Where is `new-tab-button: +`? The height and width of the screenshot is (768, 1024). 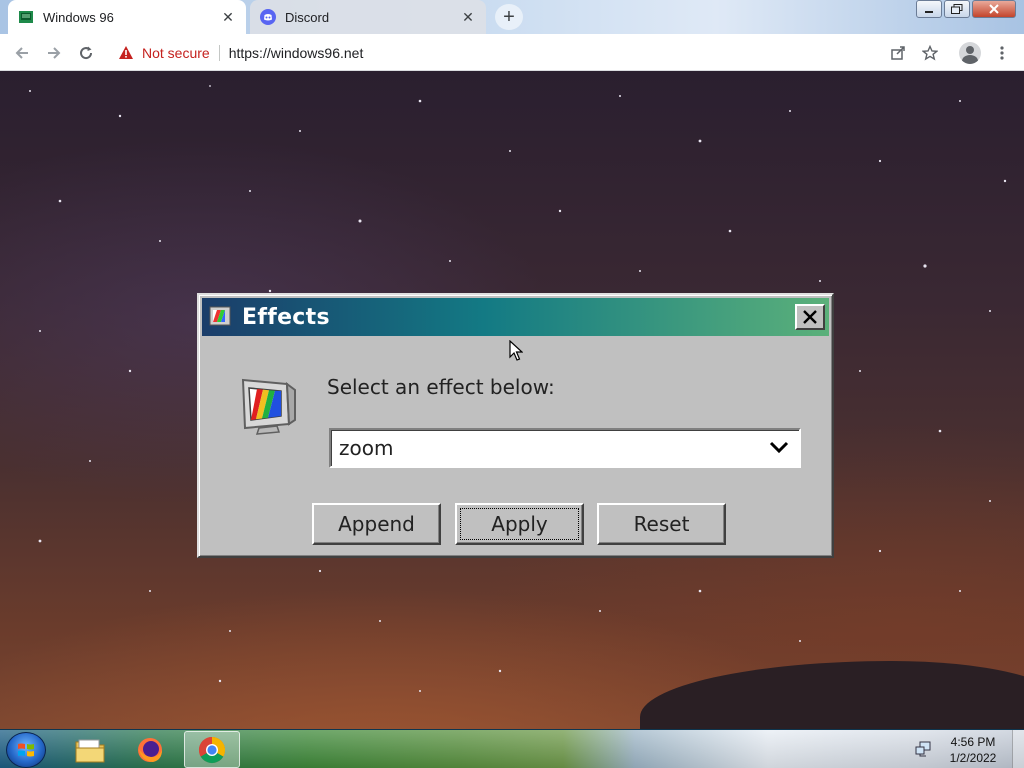 new-tab-button: + is located at coordinates (509, 17).